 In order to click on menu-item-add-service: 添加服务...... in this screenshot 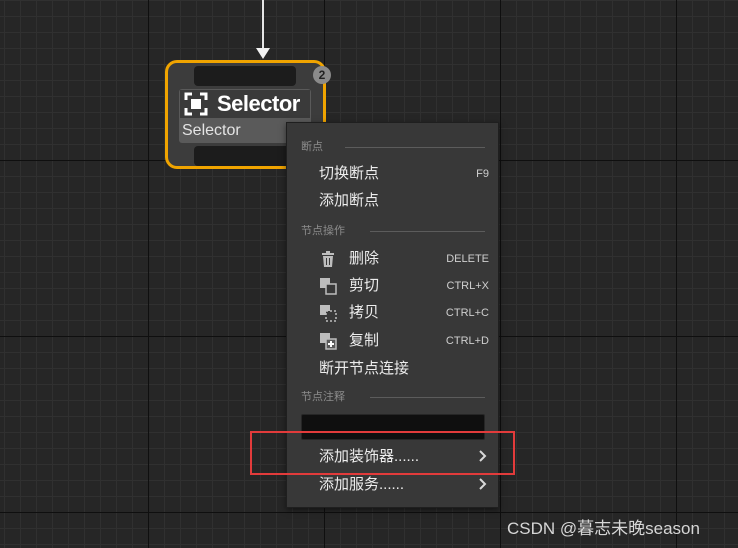, I will do `click(392, 485)`.